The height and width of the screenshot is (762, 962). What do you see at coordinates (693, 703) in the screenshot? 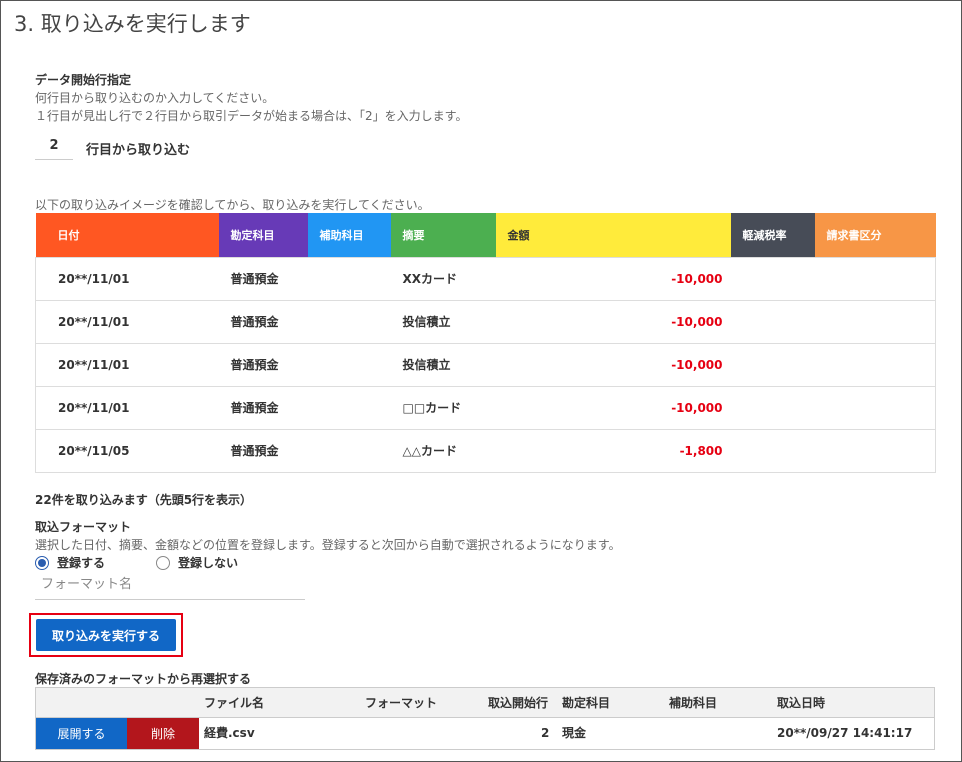
I see `saved-col-sub: 補助科目` at bounding box center [693, 703].